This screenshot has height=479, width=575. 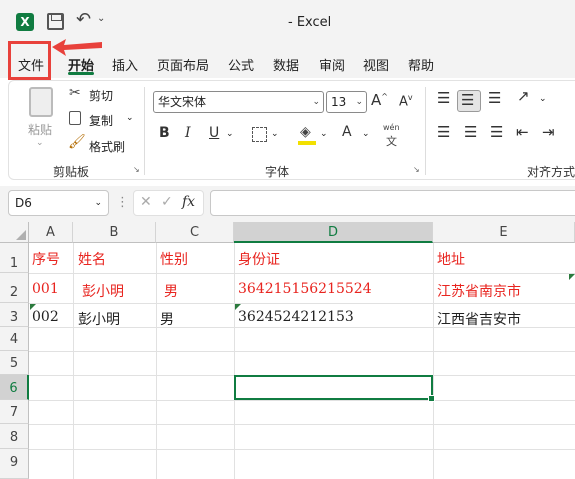 What do you see at coordinates (379, 100) in the screenshot?
I see `increase-font-size-button: A^` at bounding box center [379, 100].